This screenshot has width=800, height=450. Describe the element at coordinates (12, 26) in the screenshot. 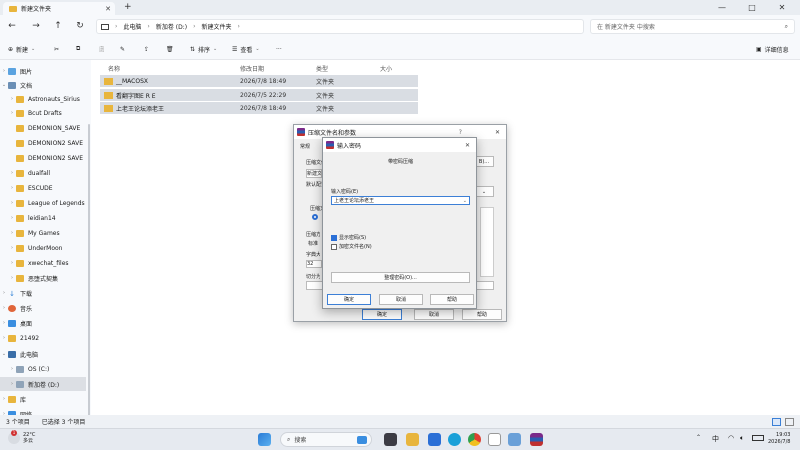

I see `back-icon: ←` at that location.